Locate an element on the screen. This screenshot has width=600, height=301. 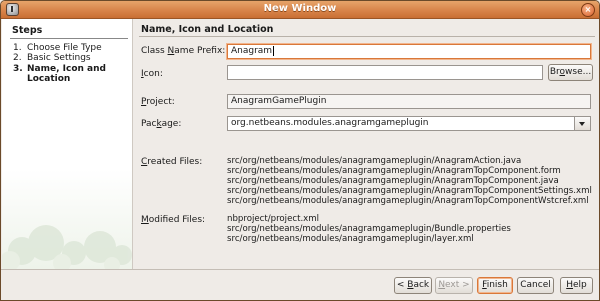
title-bar: New Window × is located at coordinates (300, 10).